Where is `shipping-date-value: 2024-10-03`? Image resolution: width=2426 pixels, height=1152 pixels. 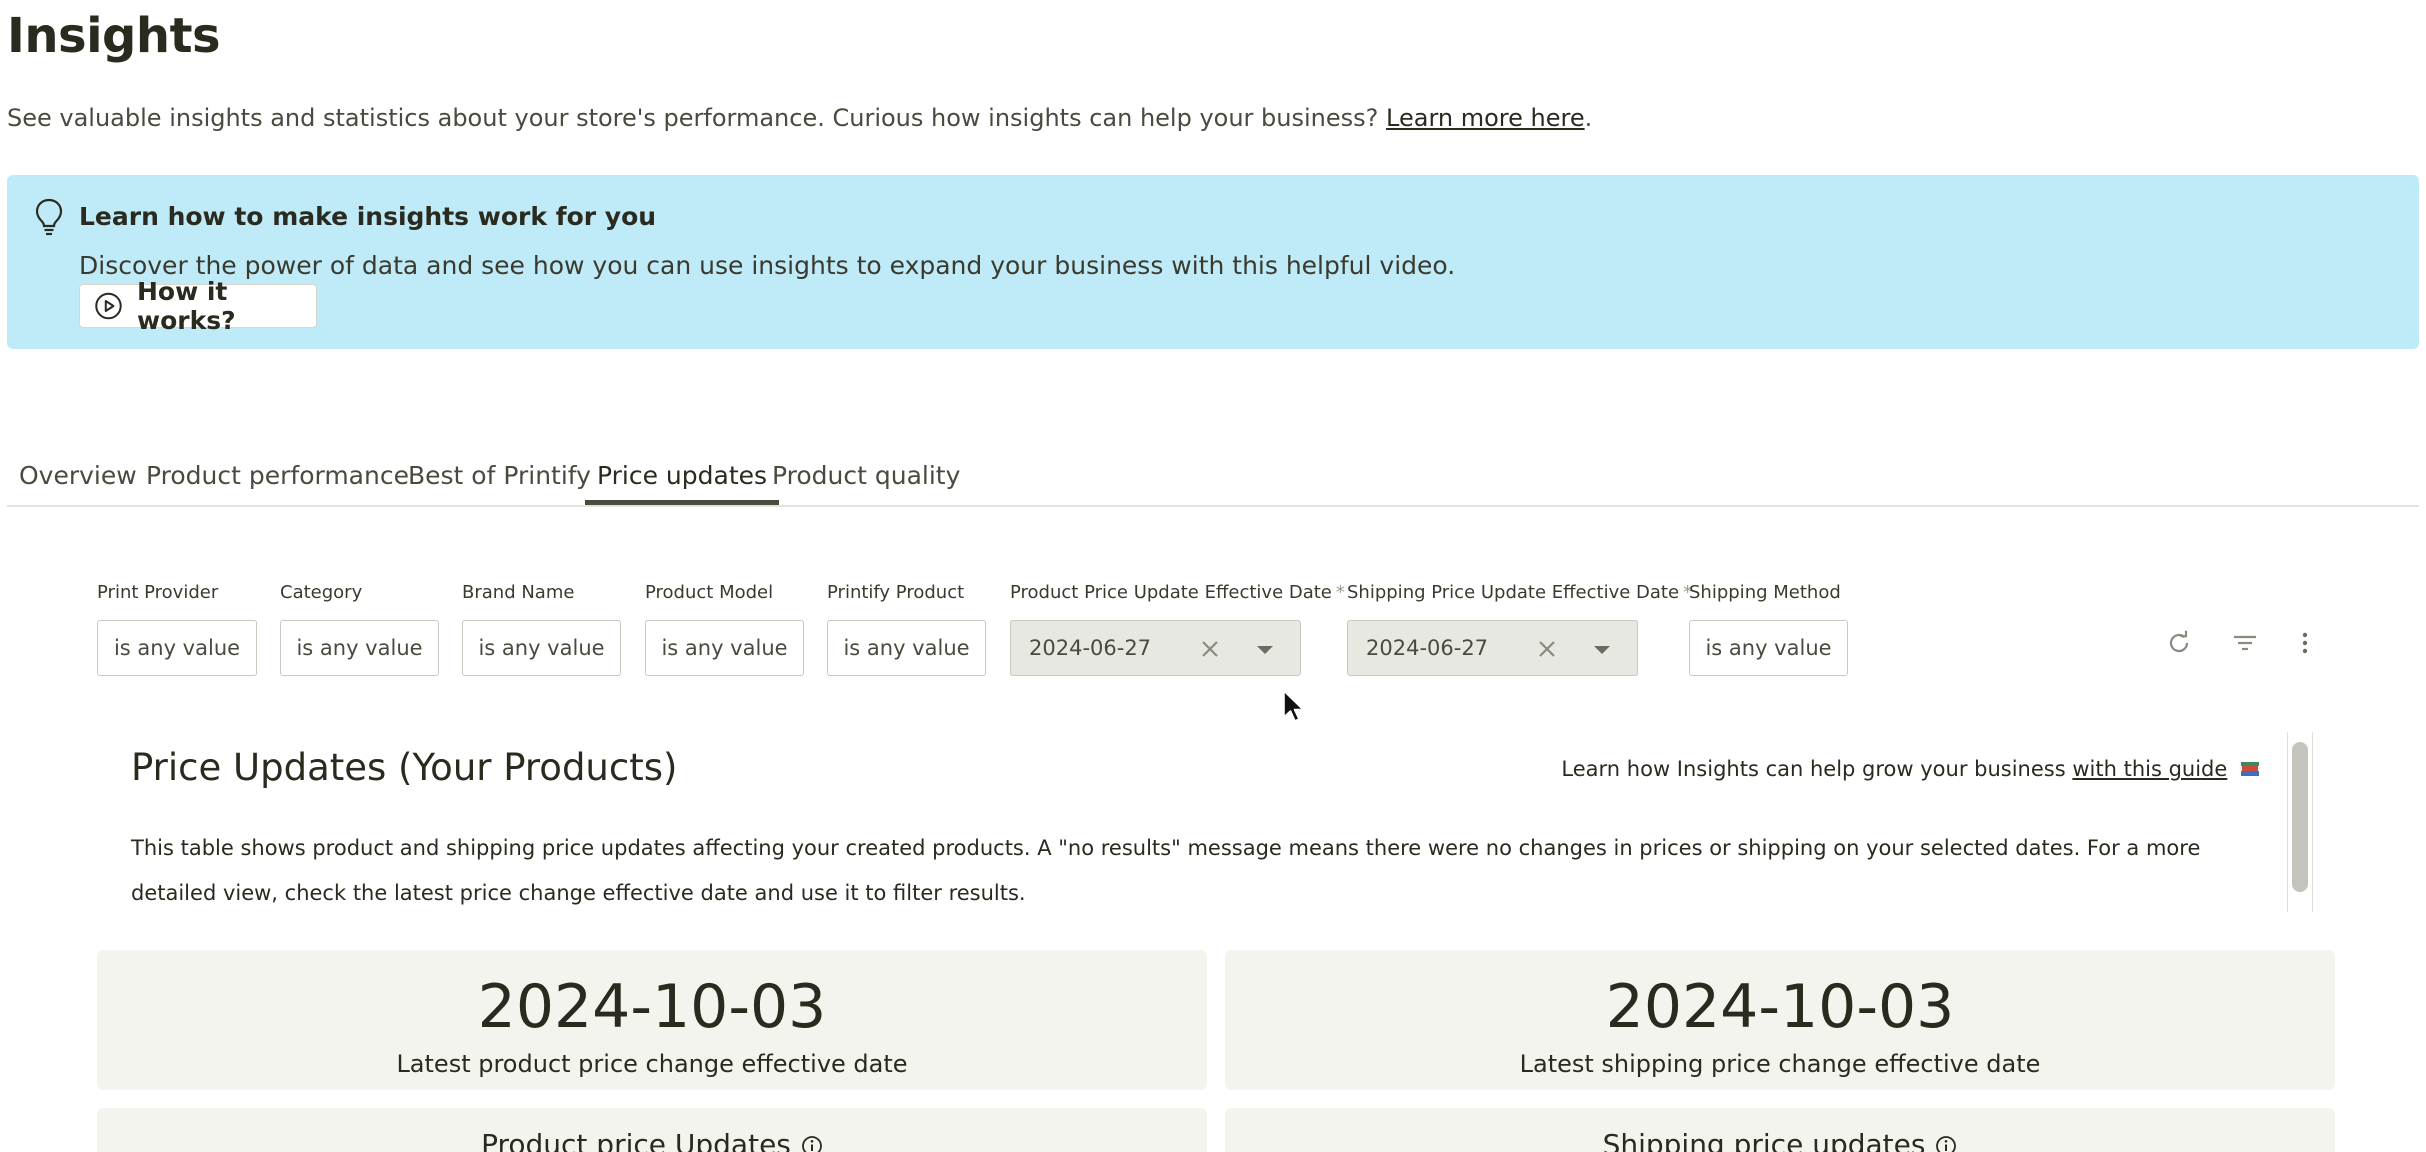 shipping-date-value: 2024-10-03 is located at coordinates (1780, 1007).